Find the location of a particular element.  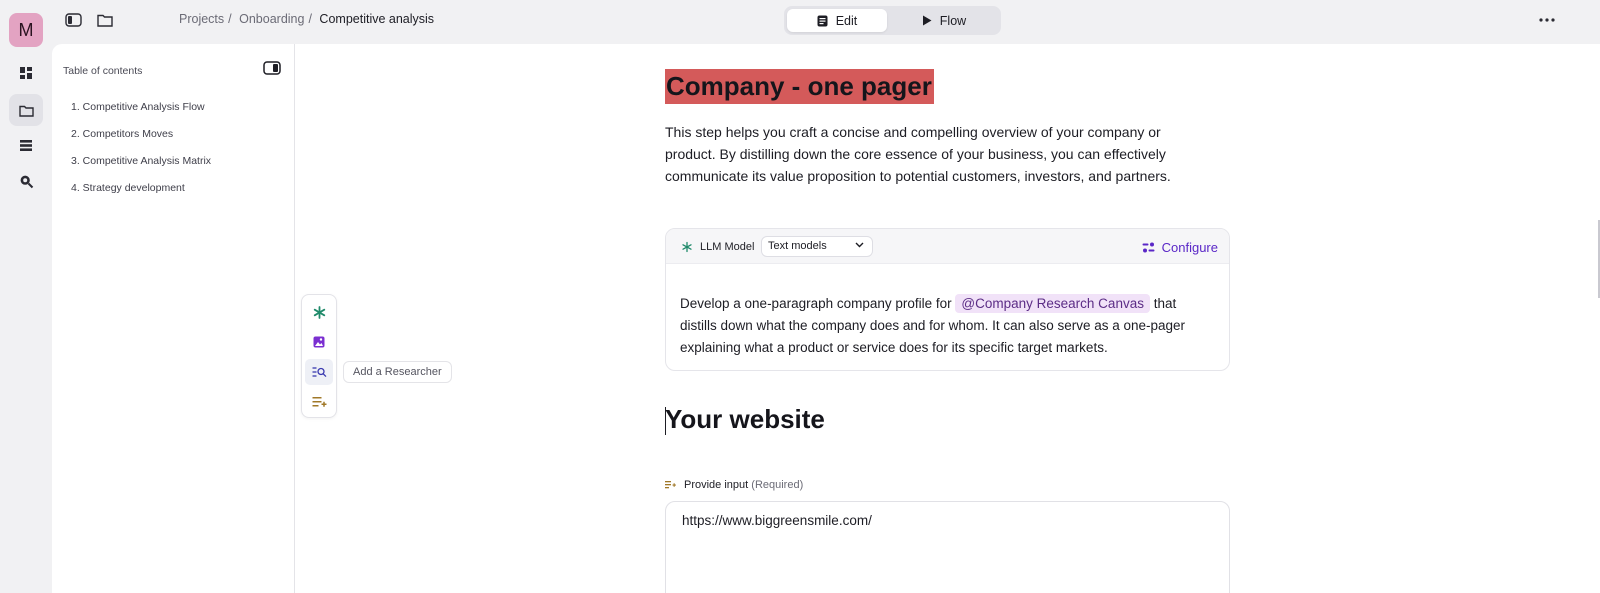

required-label: (Required) is located at coordinates (777, 485).